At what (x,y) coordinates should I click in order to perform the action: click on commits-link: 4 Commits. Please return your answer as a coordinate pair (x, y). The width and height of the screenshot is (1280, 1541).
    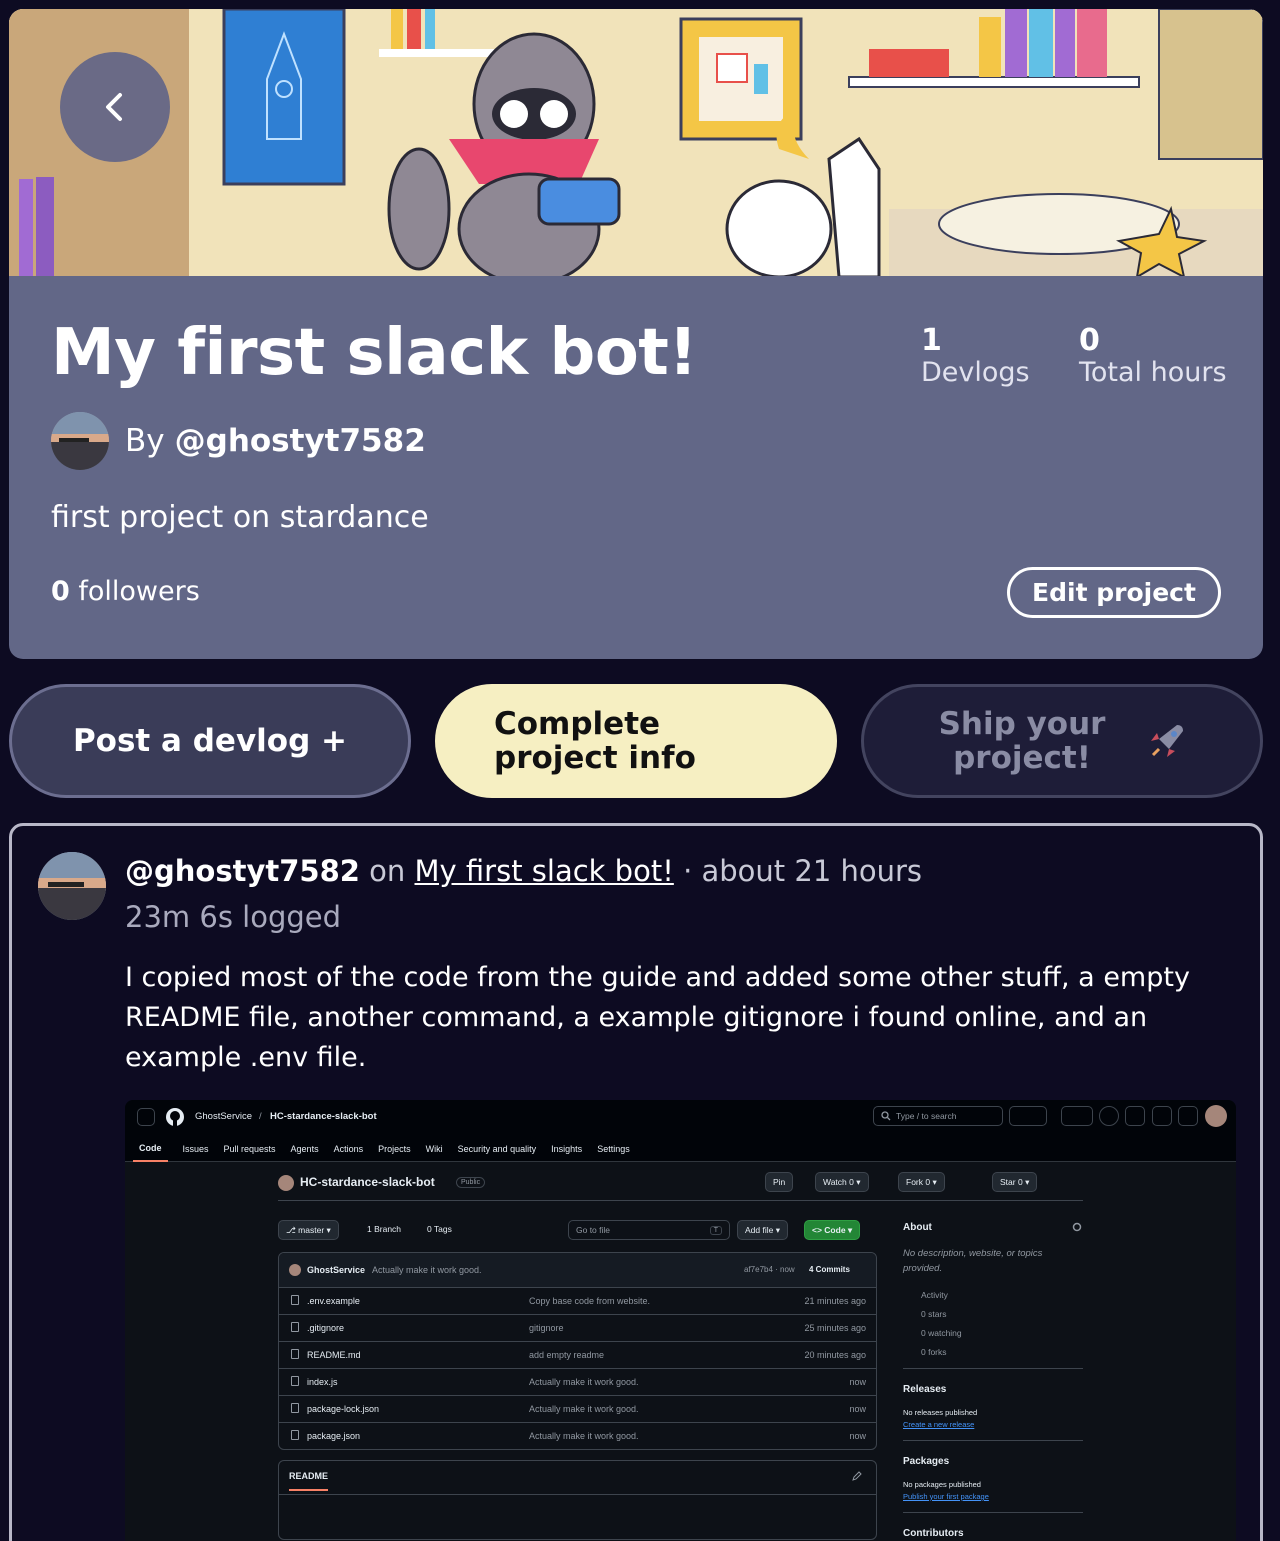
    Looking at the image, I should click on (829, 1269).